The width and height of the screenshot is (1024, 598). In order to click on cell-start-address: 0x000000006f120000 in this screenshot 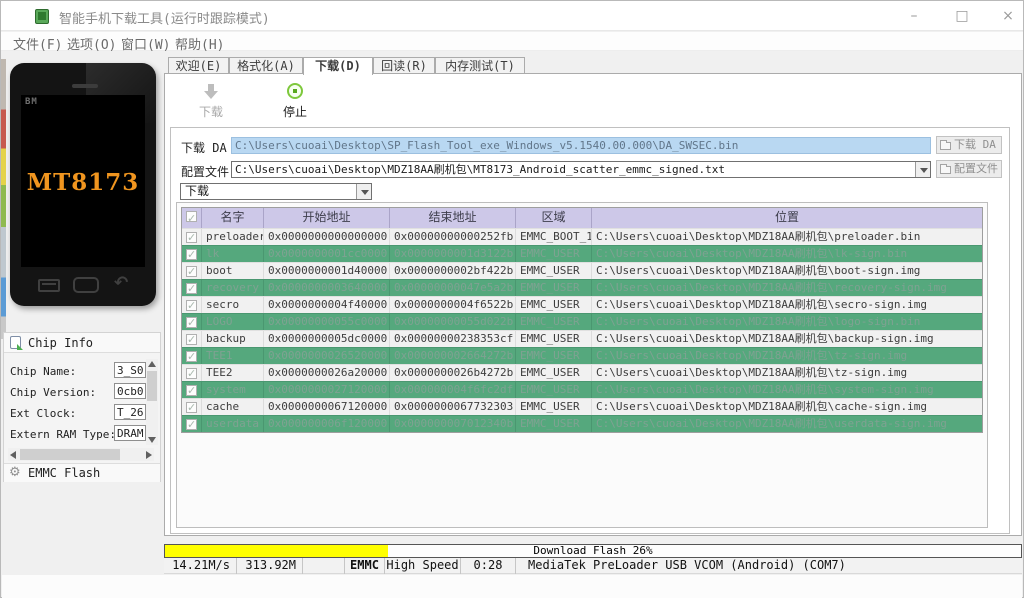, I will do `click(327, 424)`.